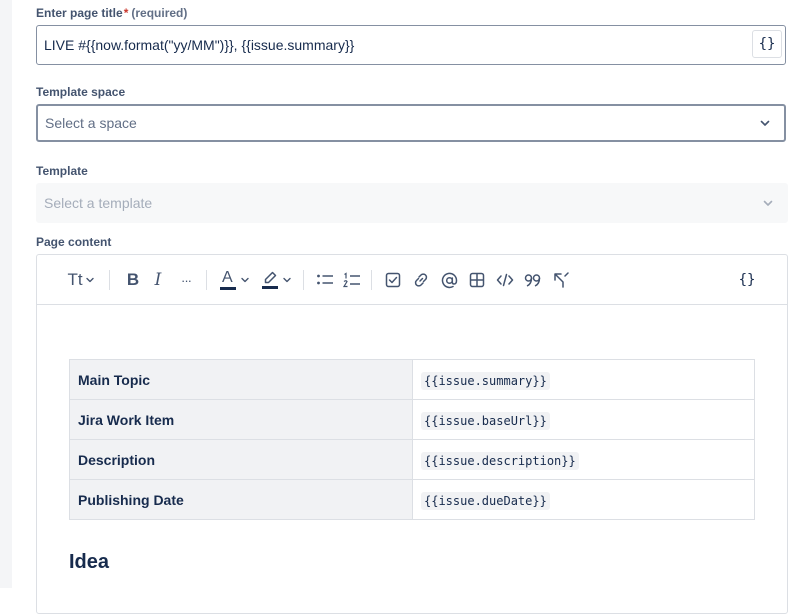 This screenshot has width=811, height=614. I want to click on more-icon: ···, so click(186, 280).